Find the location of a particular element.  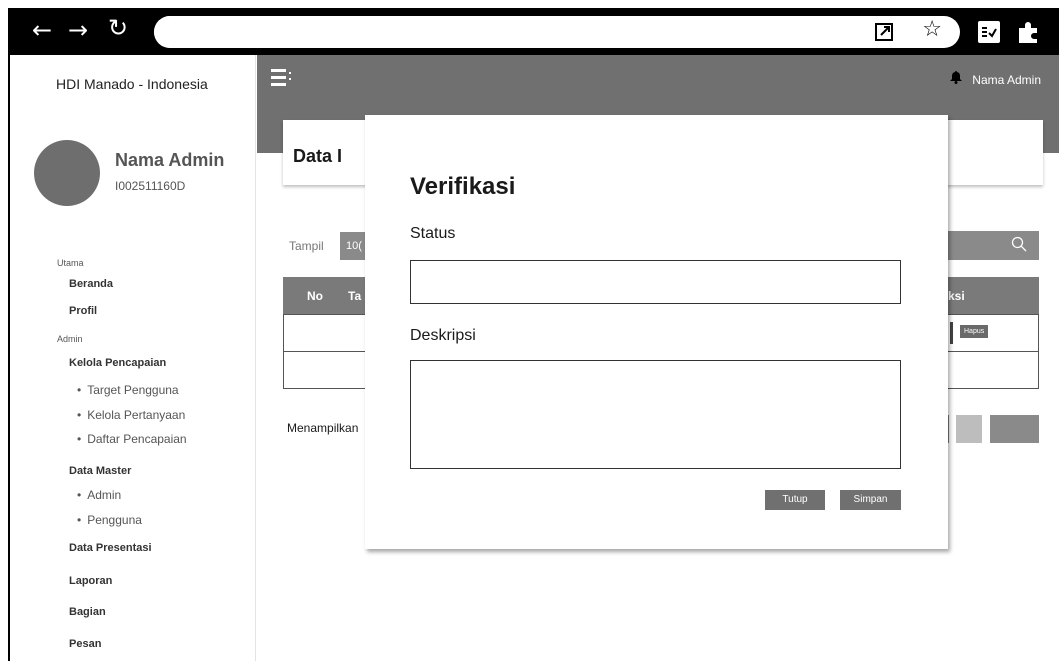

browser-toolbar: ← → ↻ ☆ is located at coordinates (533, 31).